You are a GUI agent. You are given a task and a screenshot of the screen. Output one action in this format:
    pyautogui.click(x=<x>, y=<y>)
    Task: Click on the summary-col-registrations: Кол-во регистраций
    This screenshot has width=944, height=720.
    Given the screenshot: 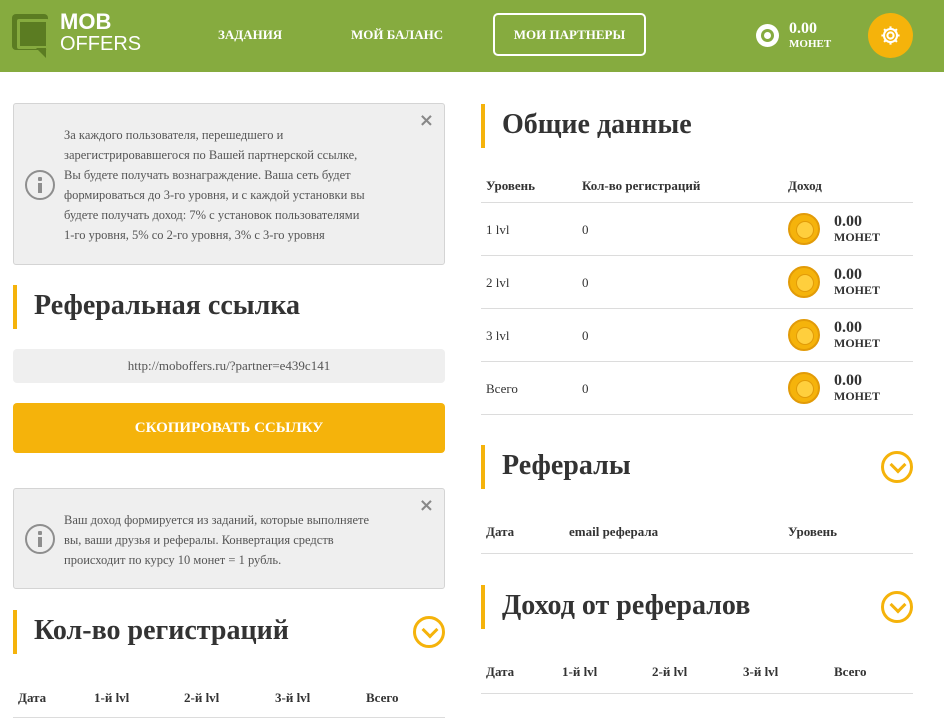 What is the action you would take?
    pyautogui.click(x=641, y=185)
    